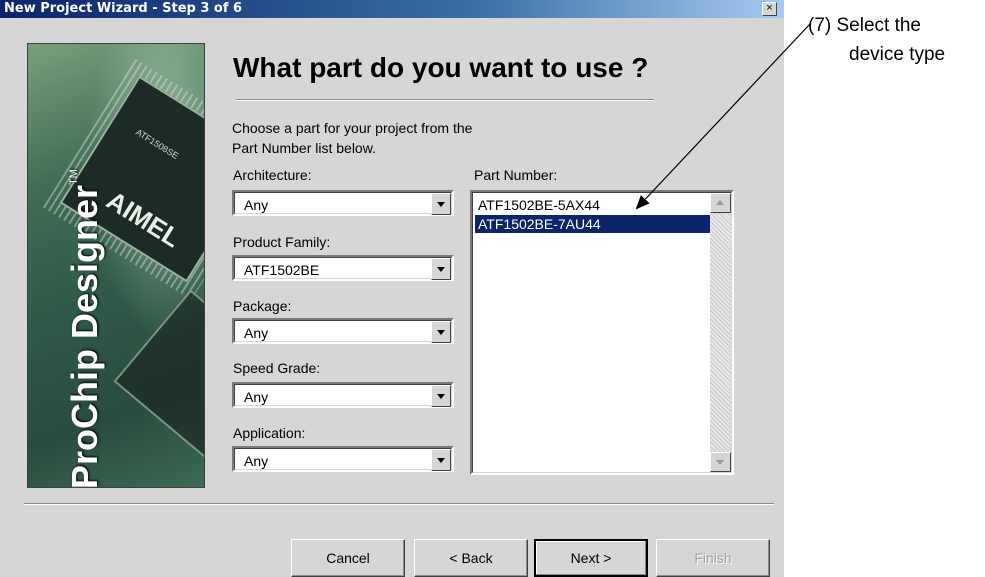 The height and width of the screenshot is (577, 985). I want to click on part-number-list: ATF1502BE-5AX44 ATF1502BE-7AU44, so click(602, 332).